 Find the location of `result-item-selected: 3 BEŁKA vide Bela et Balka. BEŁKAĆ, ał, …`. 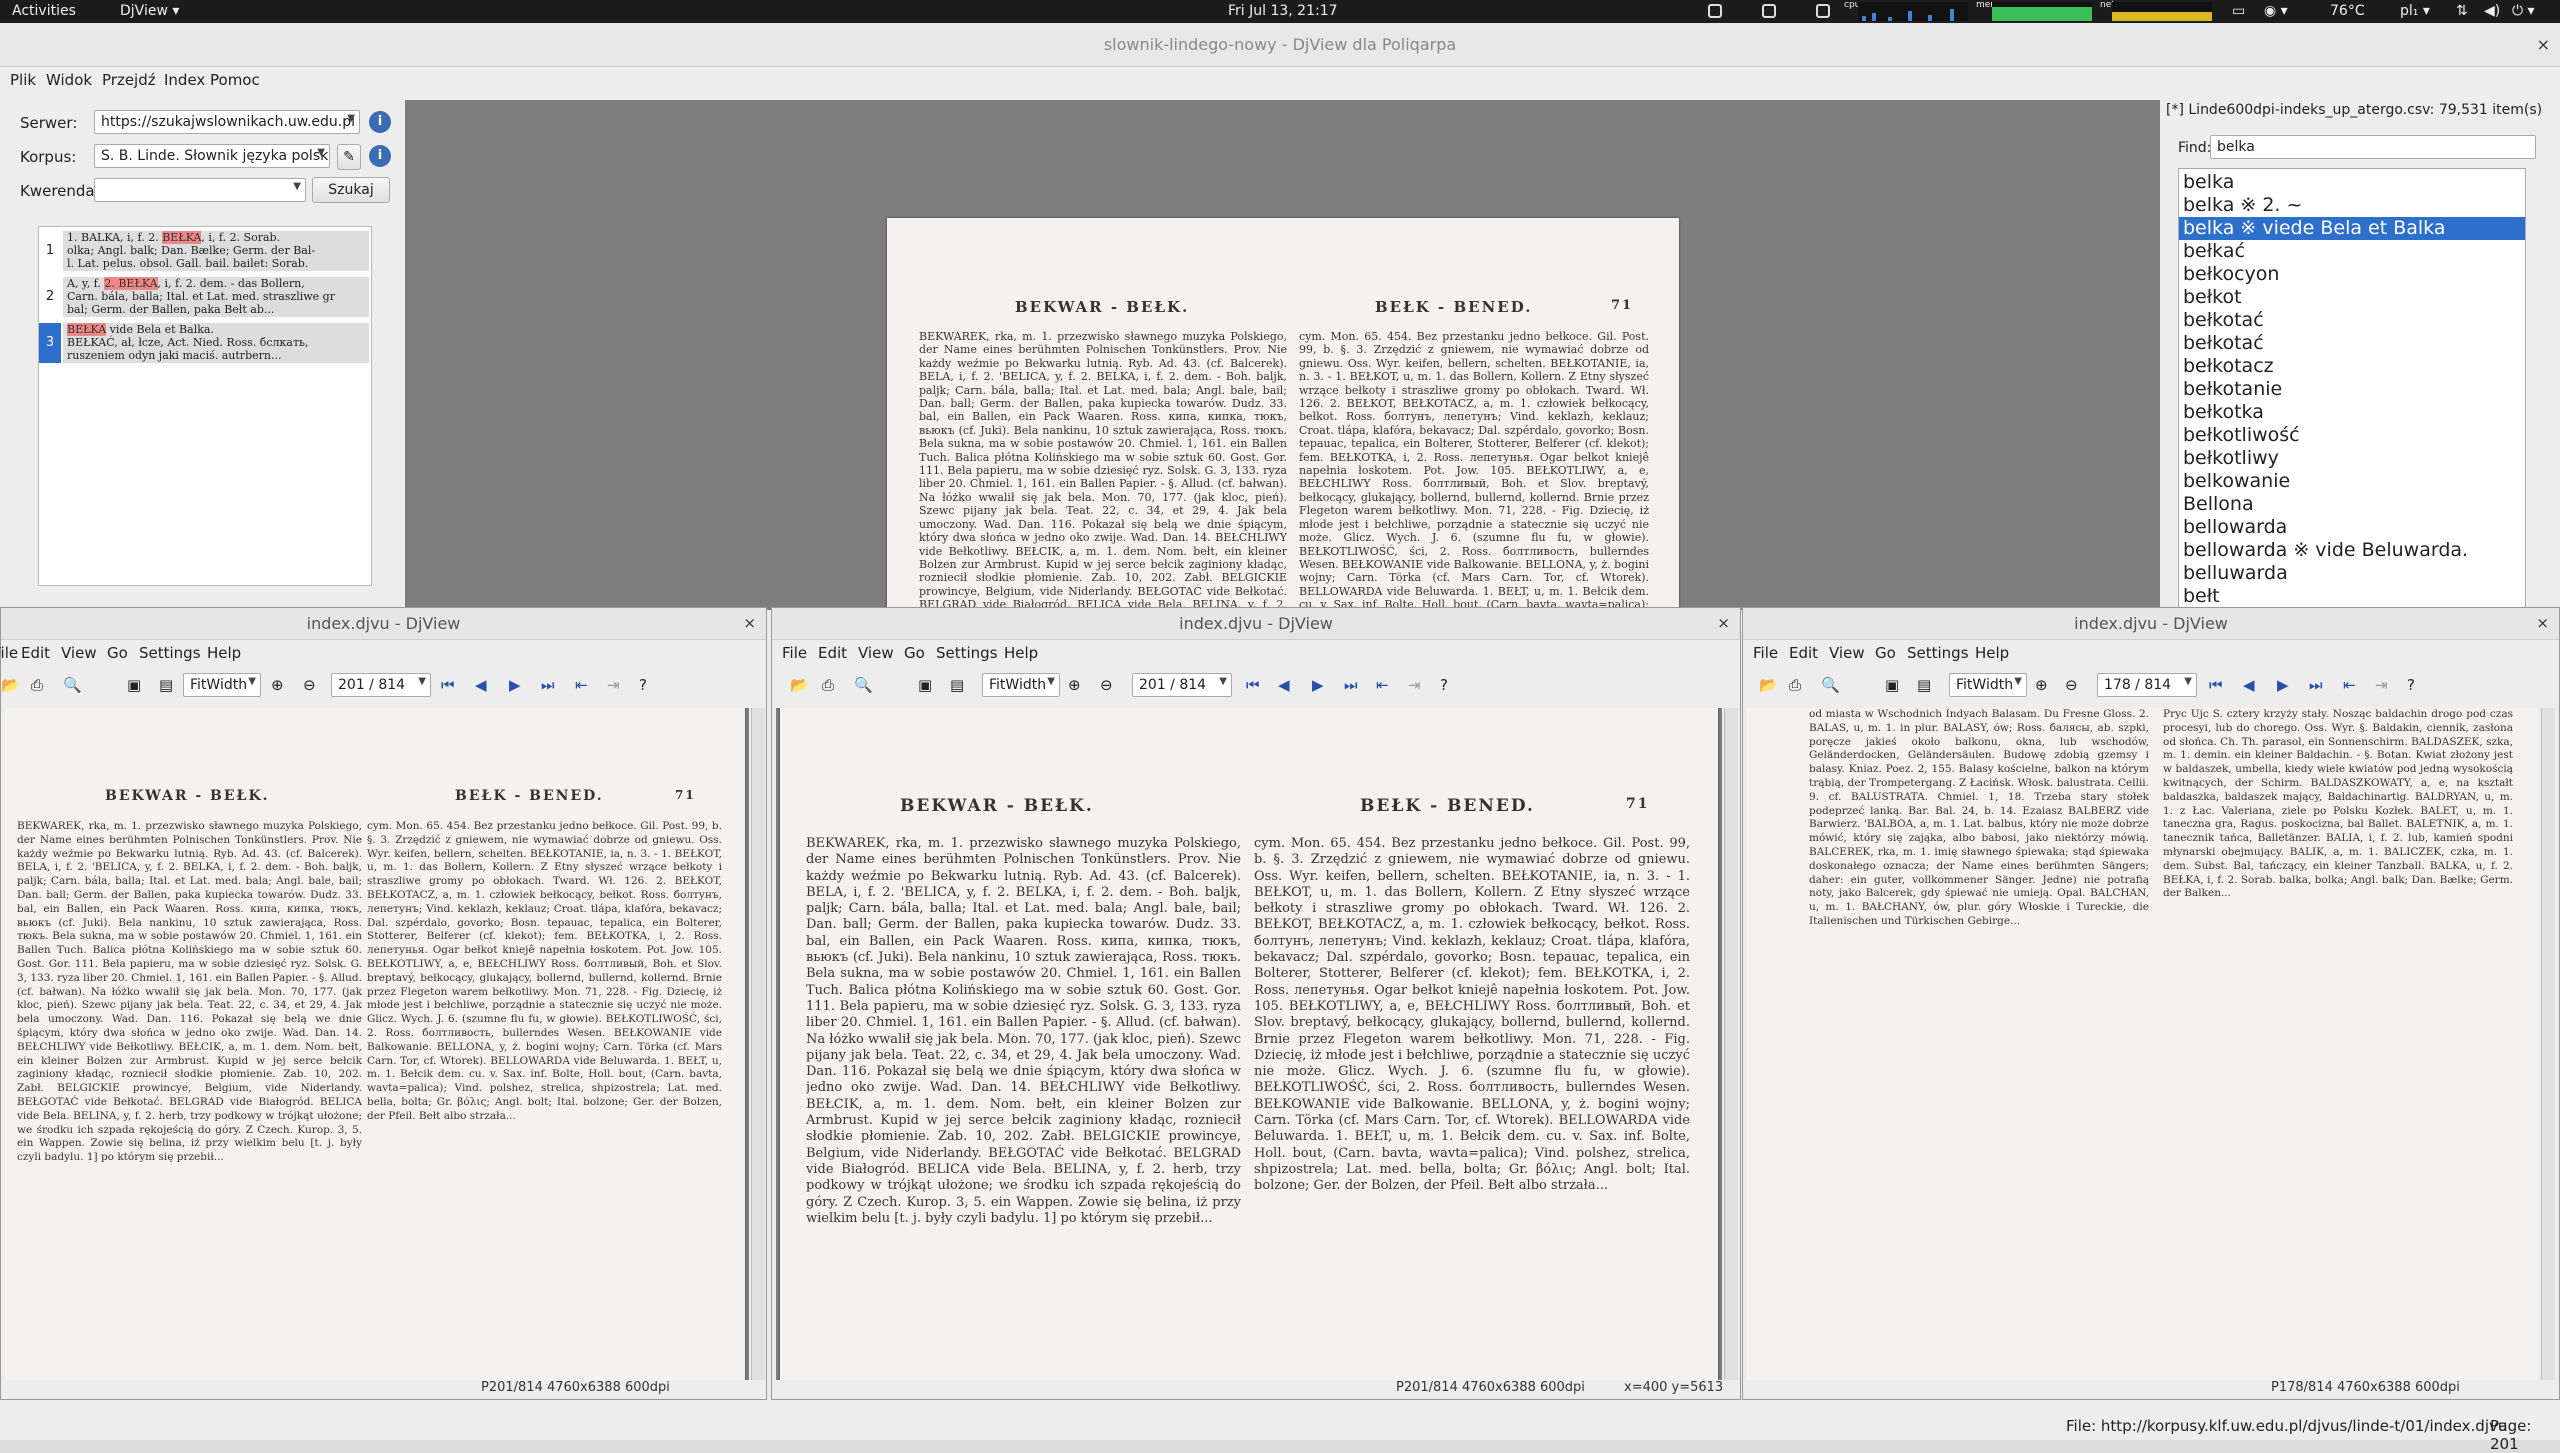

result-item-selected: 3 BEŁKA vide Bela et Balka. BEŁKAĆ, ał, … is located at coordinates (206, 346).